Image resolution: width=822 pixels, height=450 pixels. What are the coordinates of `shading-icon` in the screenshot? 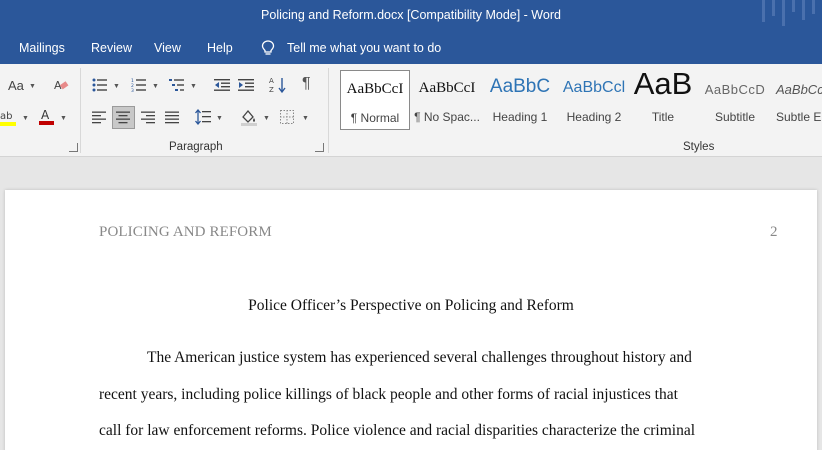 It's located at (249, 117).